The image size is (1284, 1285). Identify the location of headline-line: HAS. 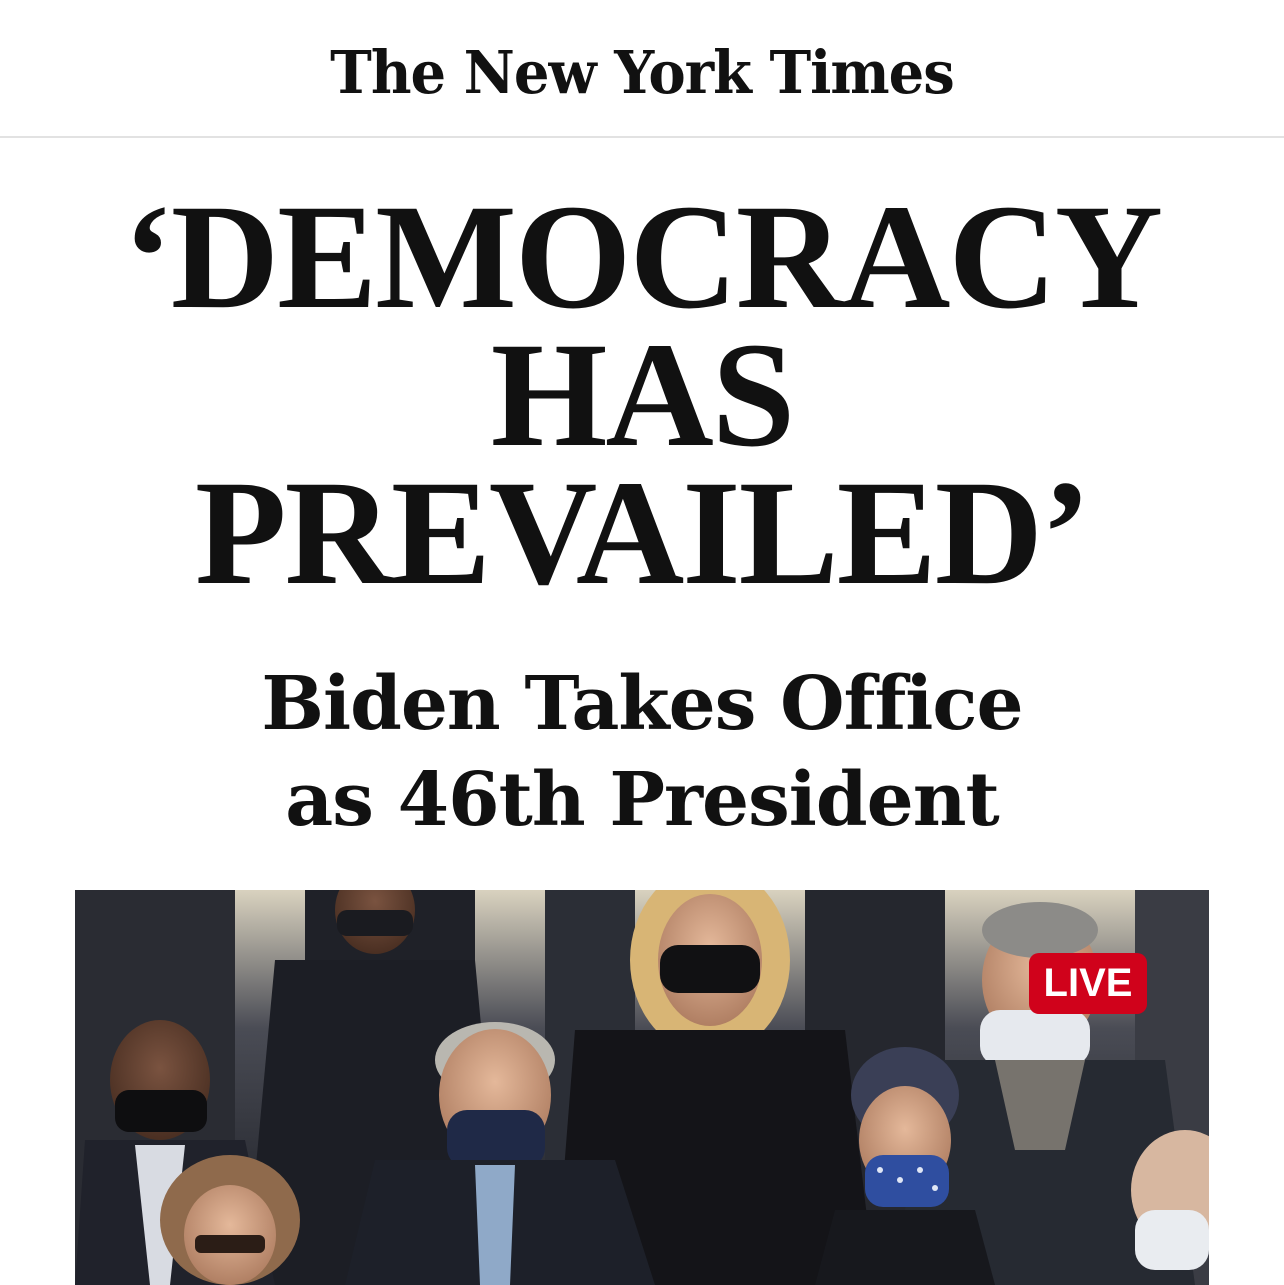
(642, 395).